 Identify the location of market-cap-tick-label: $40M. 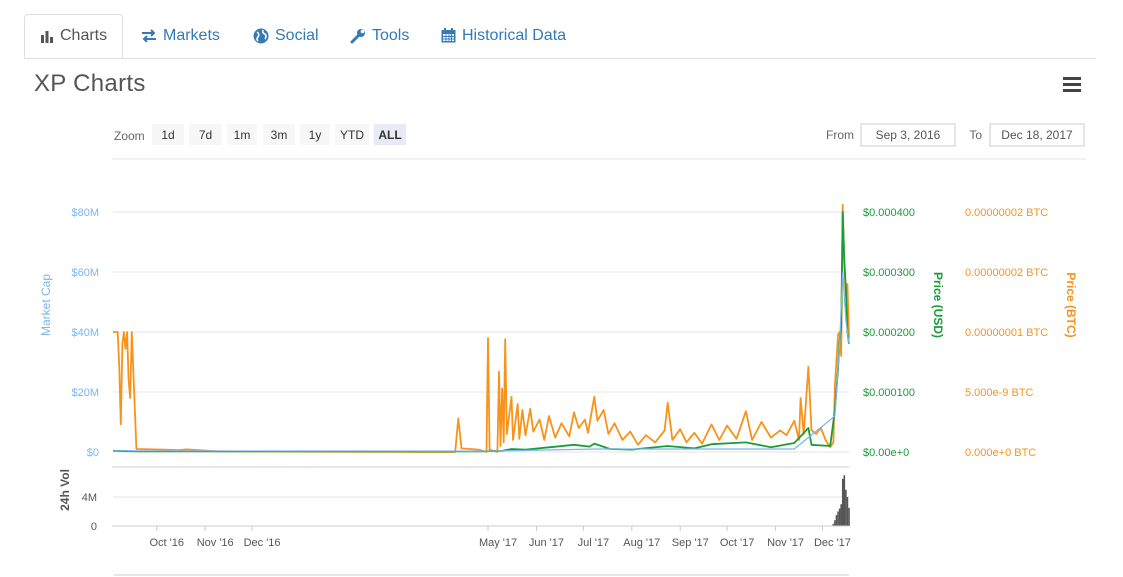
(85, 333).